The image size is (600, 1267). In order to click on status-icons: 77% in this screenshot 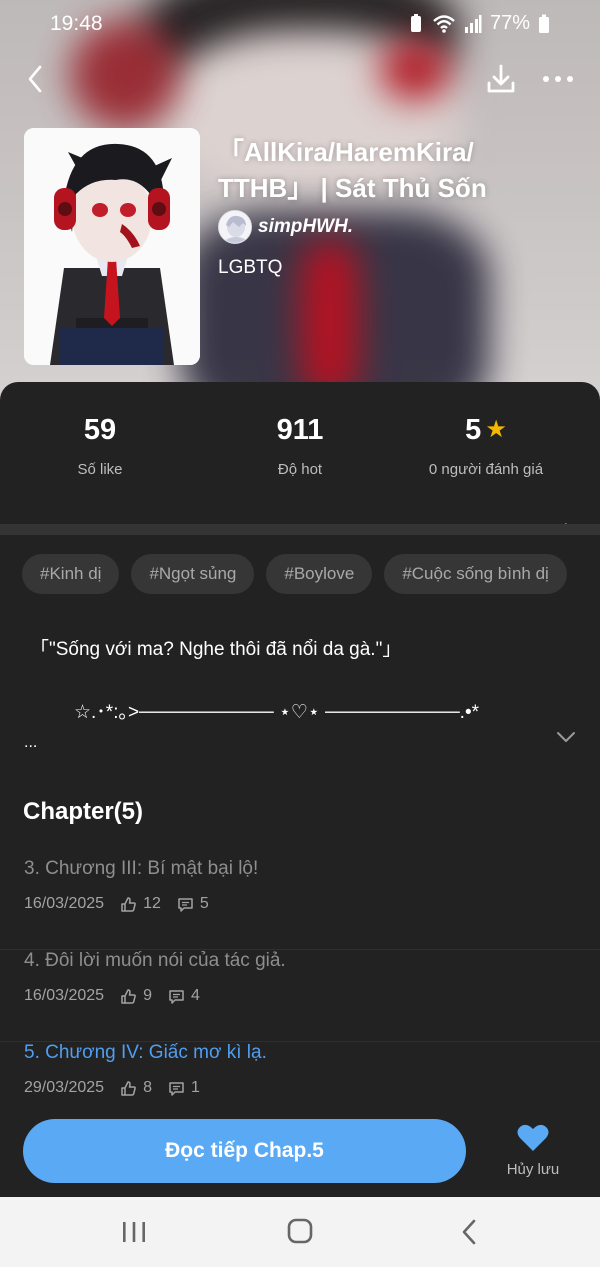, I will do `click(479, 23)`.